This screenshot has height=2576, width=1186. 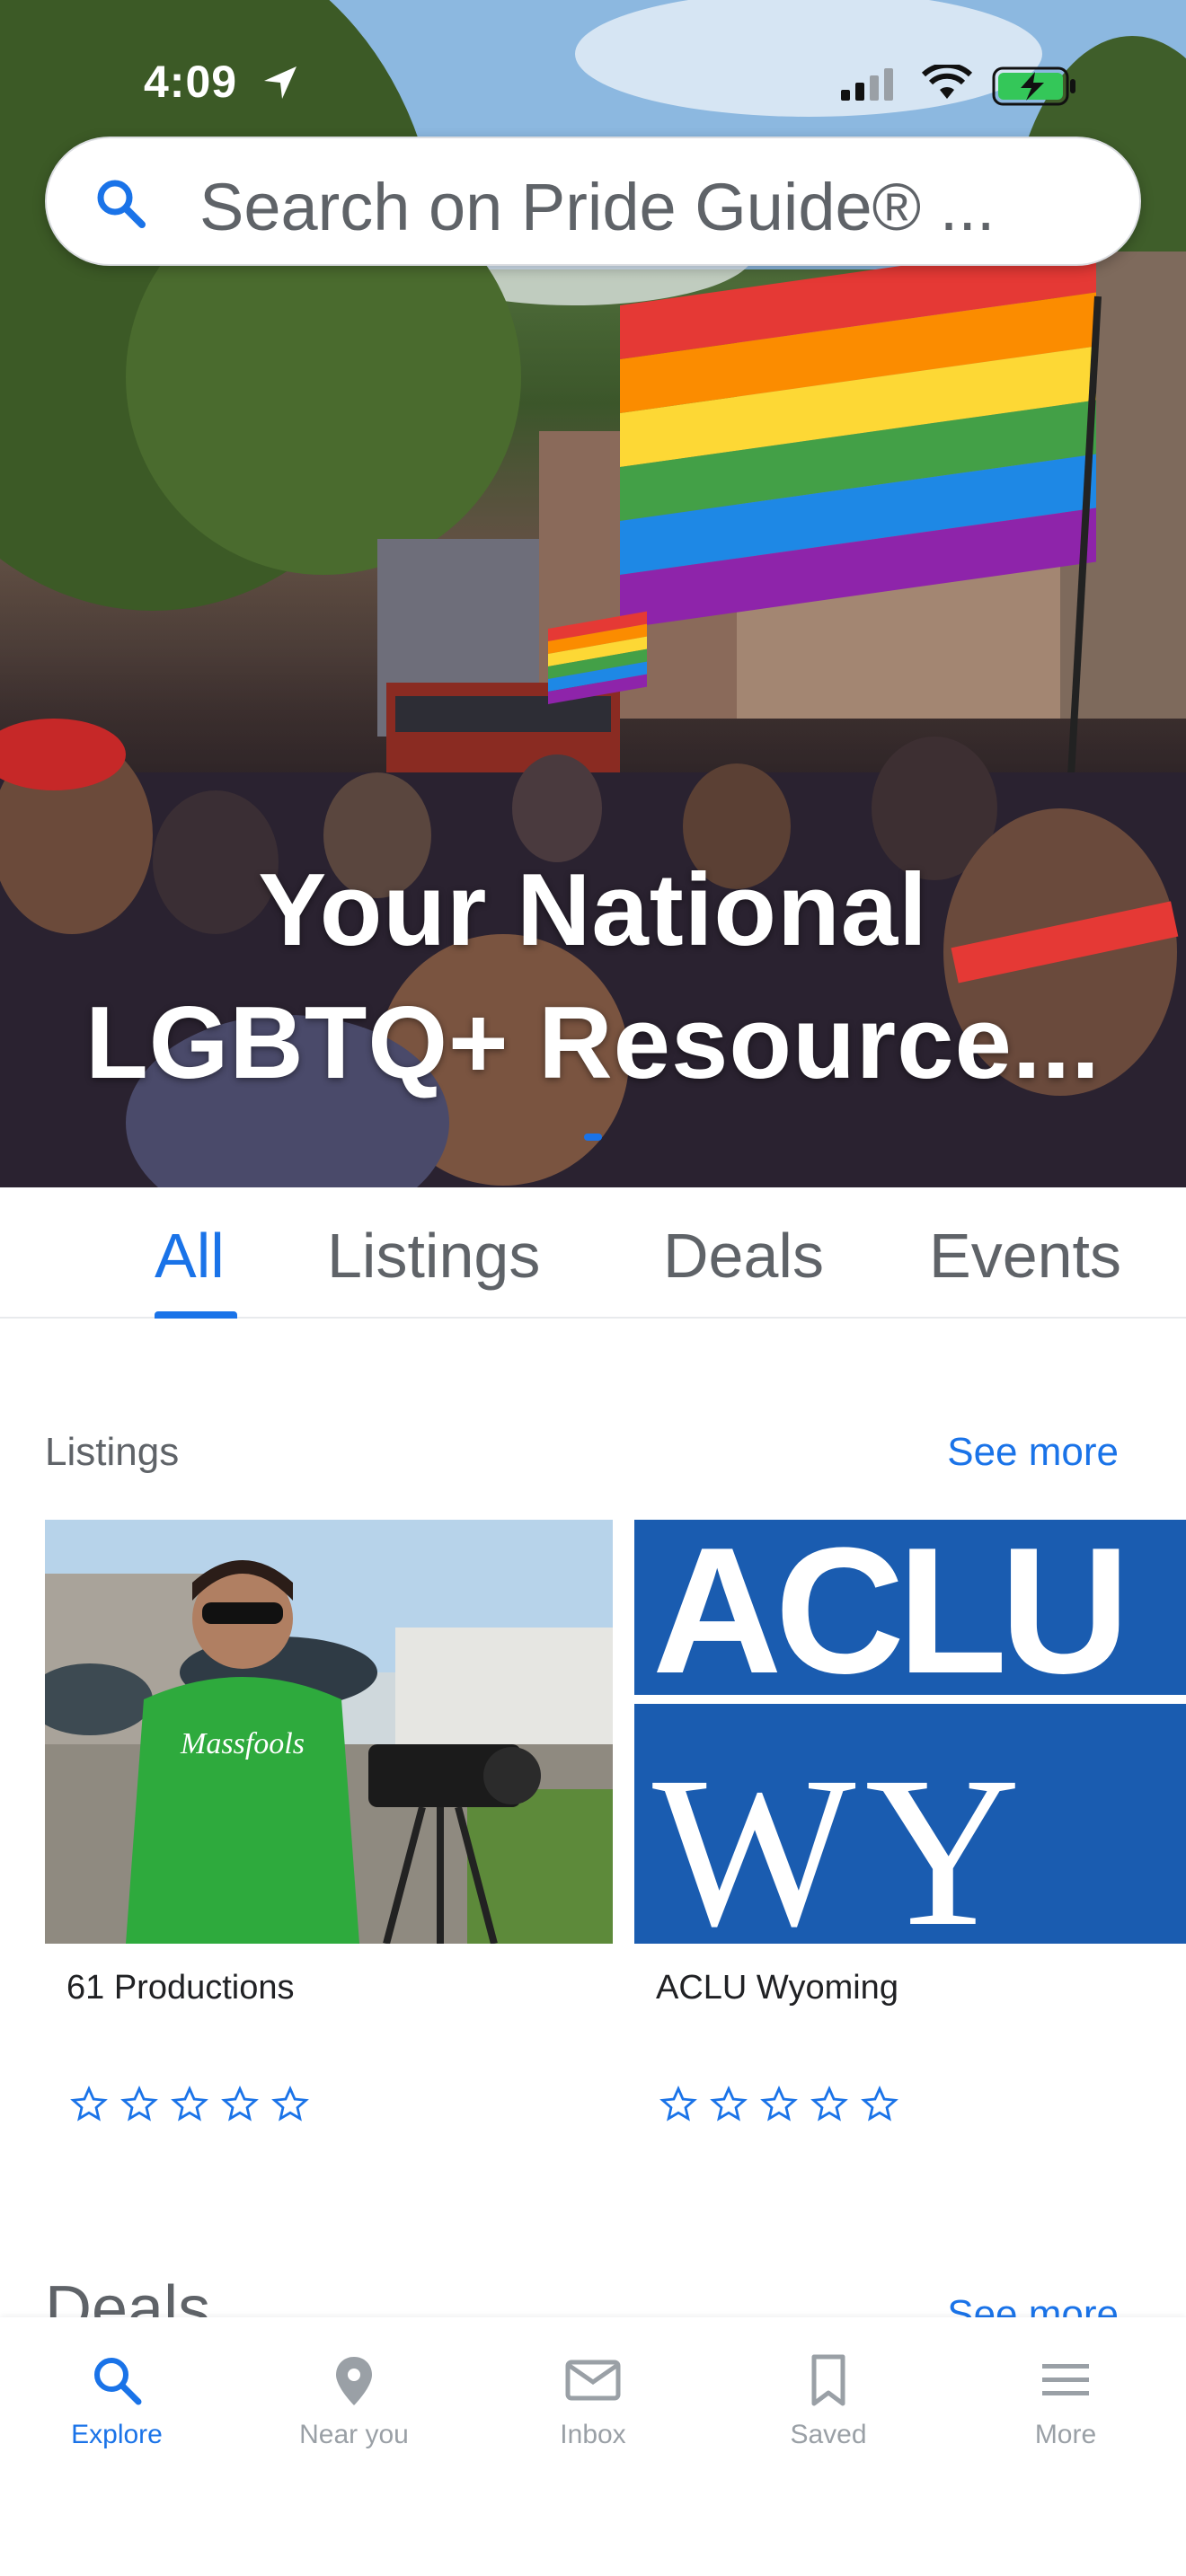 What do you see at coordinates (180, 1988) in the screenshot?
I see `listing-name: 61 Productions` at bounding box center [180, 1988].